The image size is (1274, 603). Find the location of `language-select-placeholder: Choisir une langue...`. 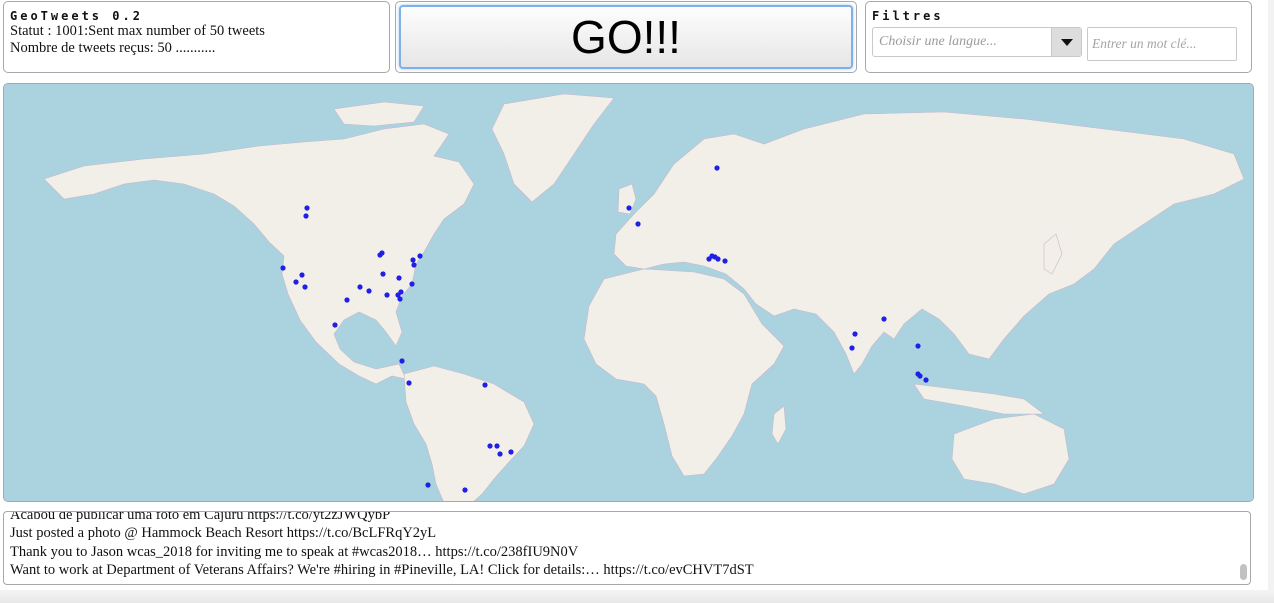

language-select-placeholder: Choisir une langue... is located at coordinates (938, 41).